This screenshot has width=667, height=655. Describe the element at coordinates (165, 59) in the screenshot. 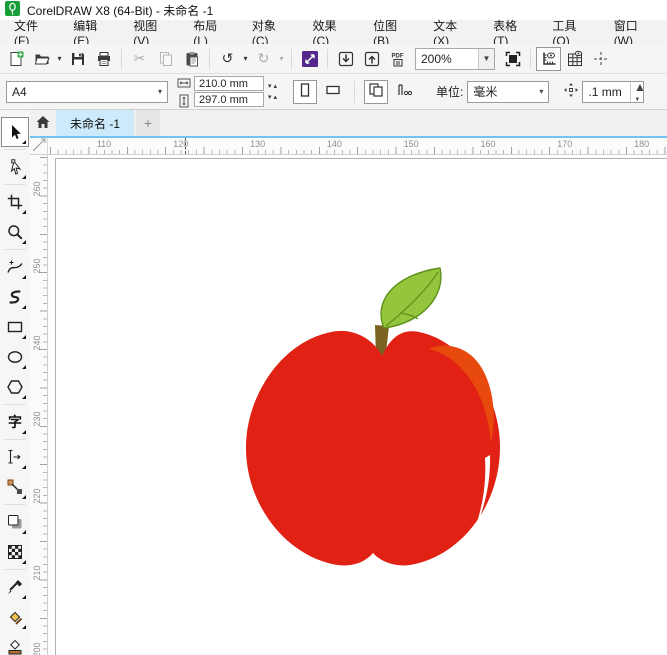

I see `copy-button` at that location.